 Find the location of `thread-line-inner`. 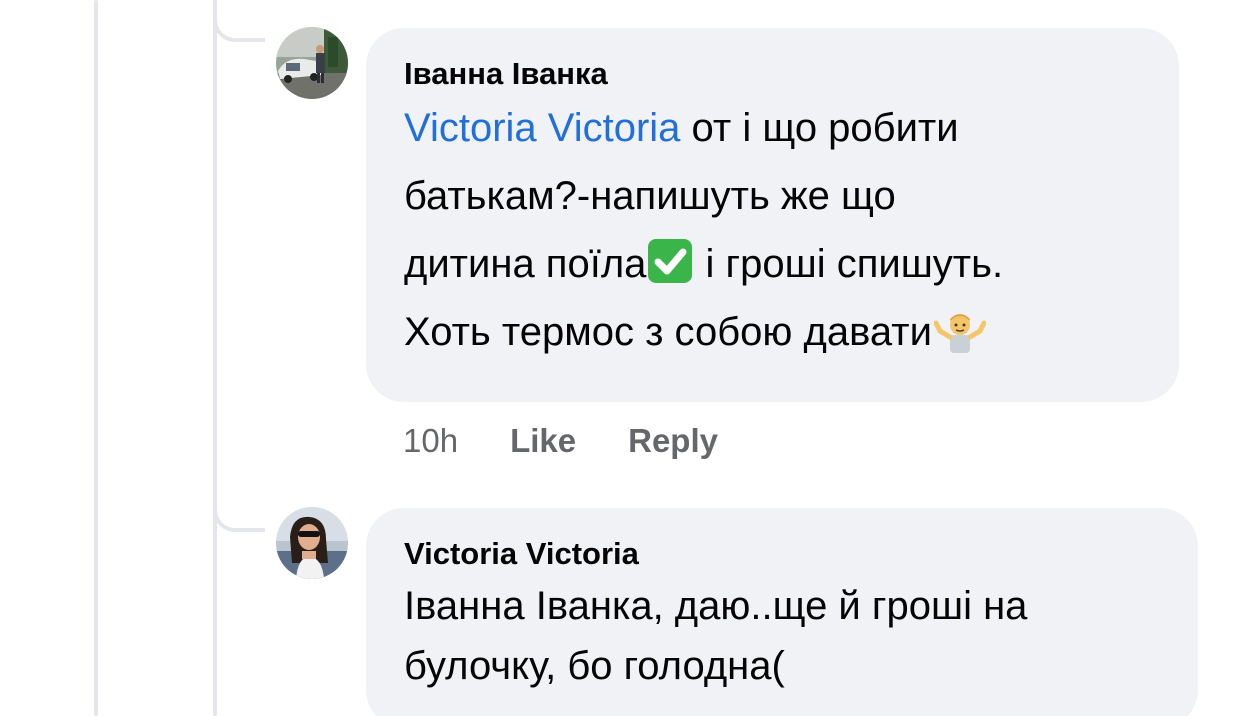

thread-line-inner is located at coordinates (215, 358).